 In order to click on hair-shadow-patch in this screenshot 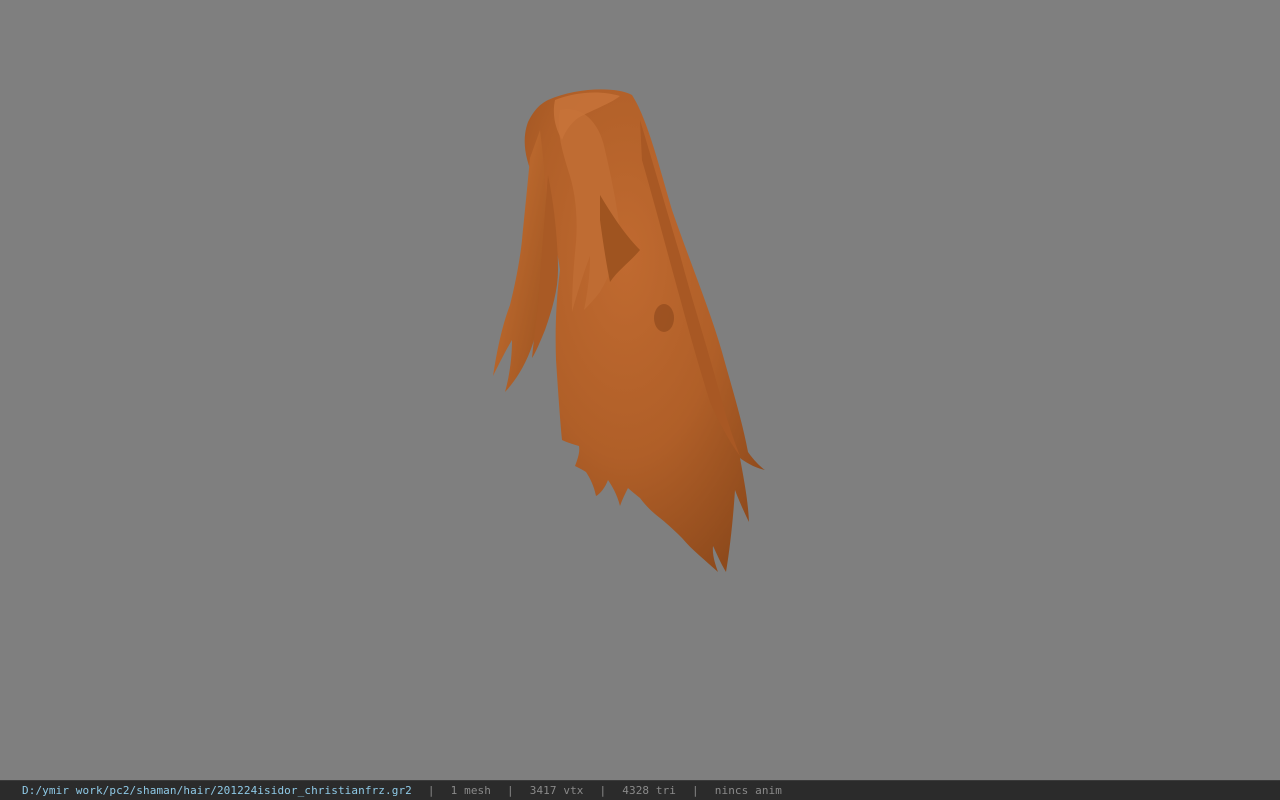, I will do `click(664, 318)`.